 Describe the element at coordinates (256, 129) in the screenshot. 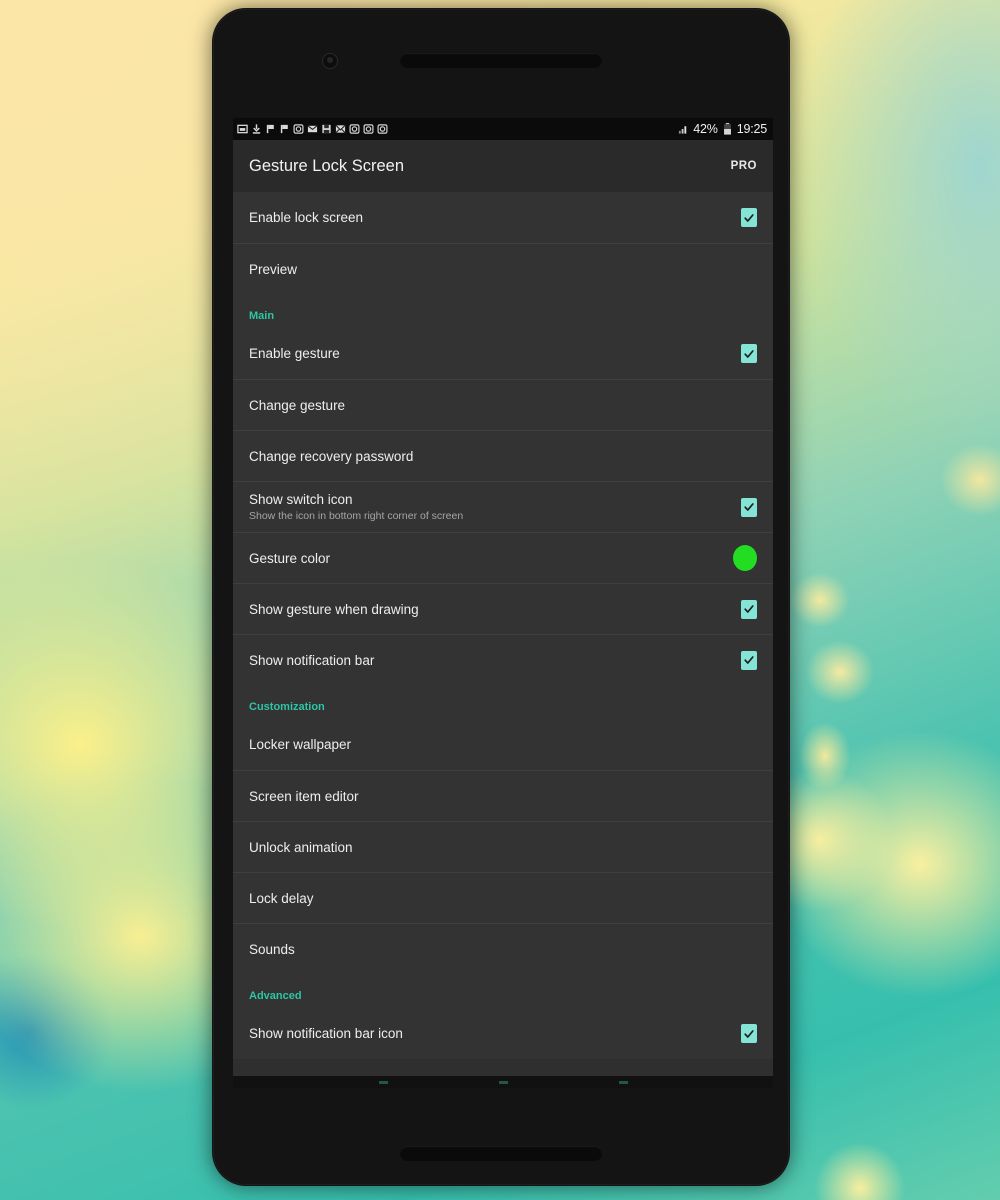

I see `download-icon` at that location.